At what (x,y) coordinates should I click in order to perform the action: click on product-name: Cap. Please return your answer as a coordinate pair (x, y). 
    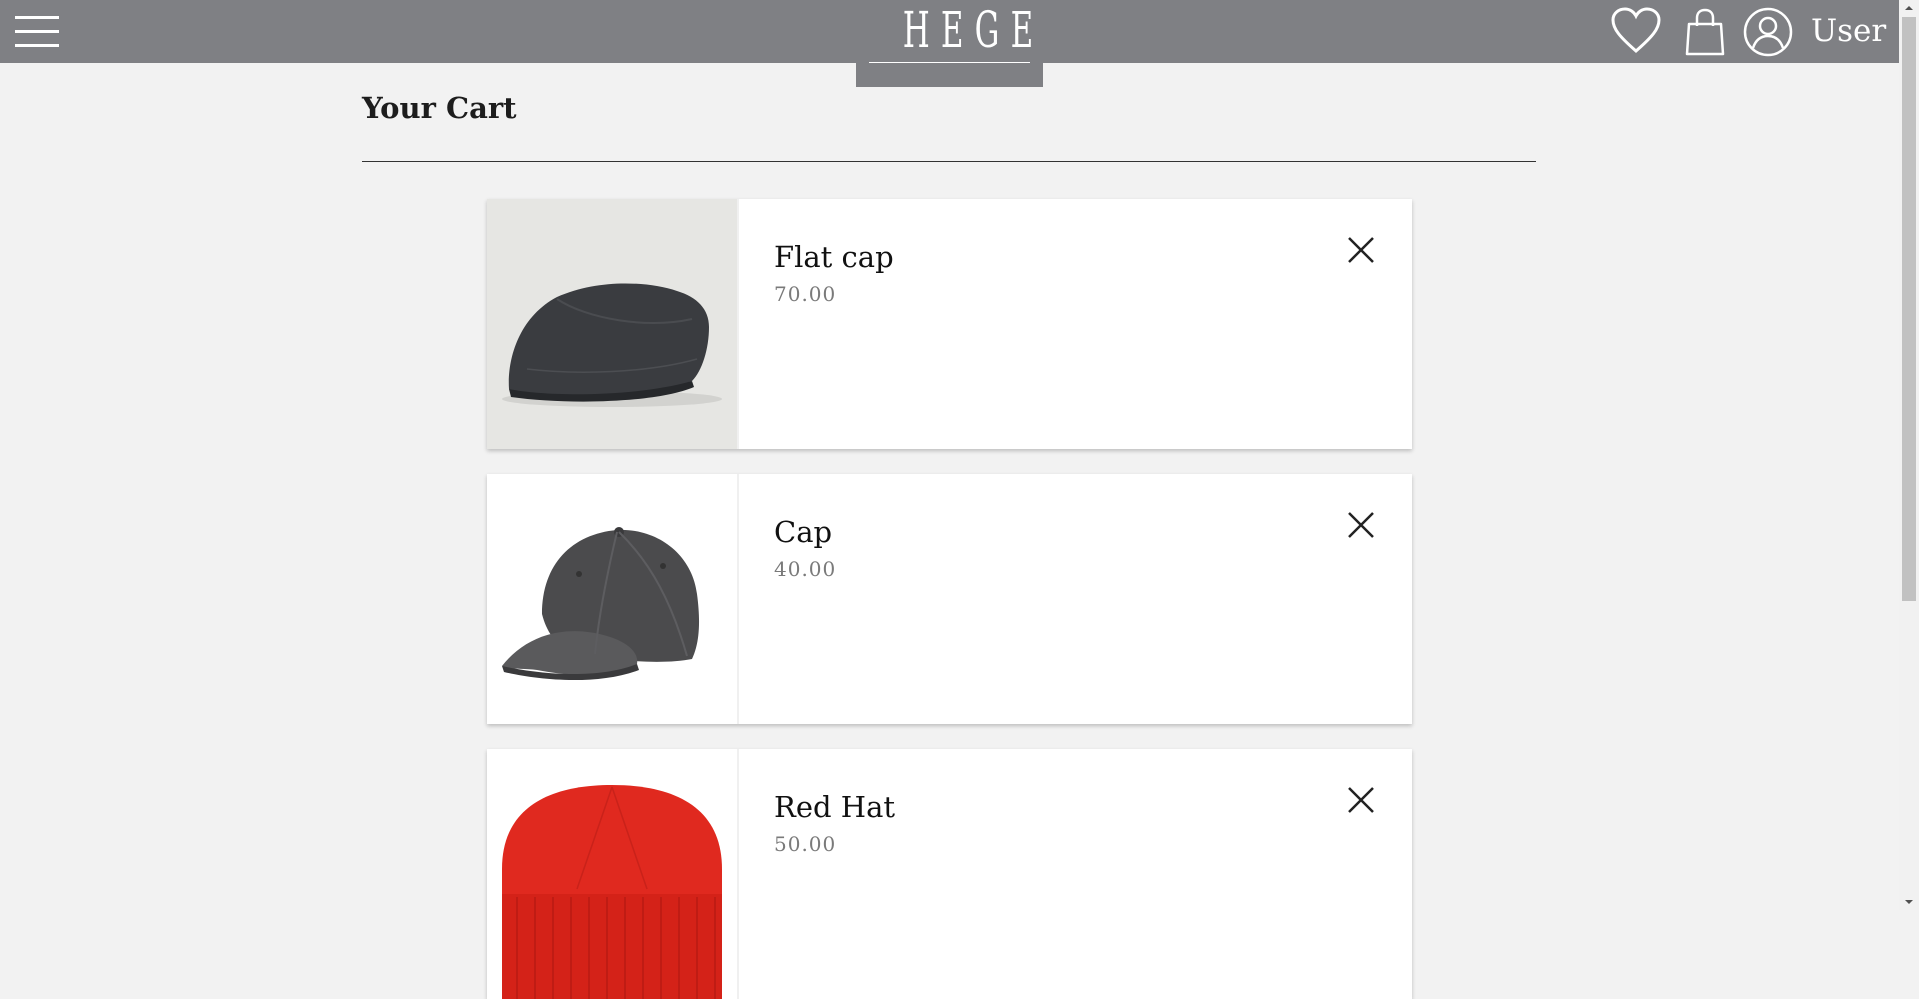
    Looking at the image, I should click on (803, 532).